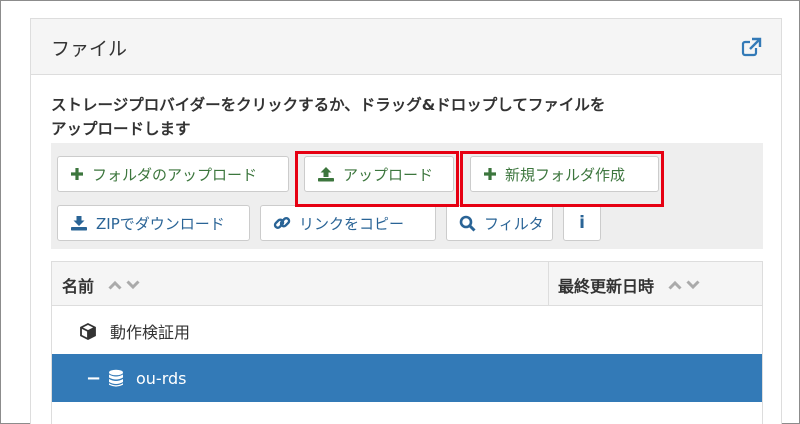 This screenshot has height=424, width=800. I want to click on table-row: 動作検証用, so click(407, 331).